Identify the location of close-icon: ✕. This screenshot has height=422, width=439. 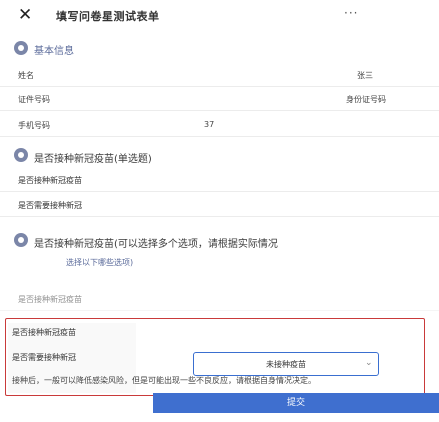
(25, 15).